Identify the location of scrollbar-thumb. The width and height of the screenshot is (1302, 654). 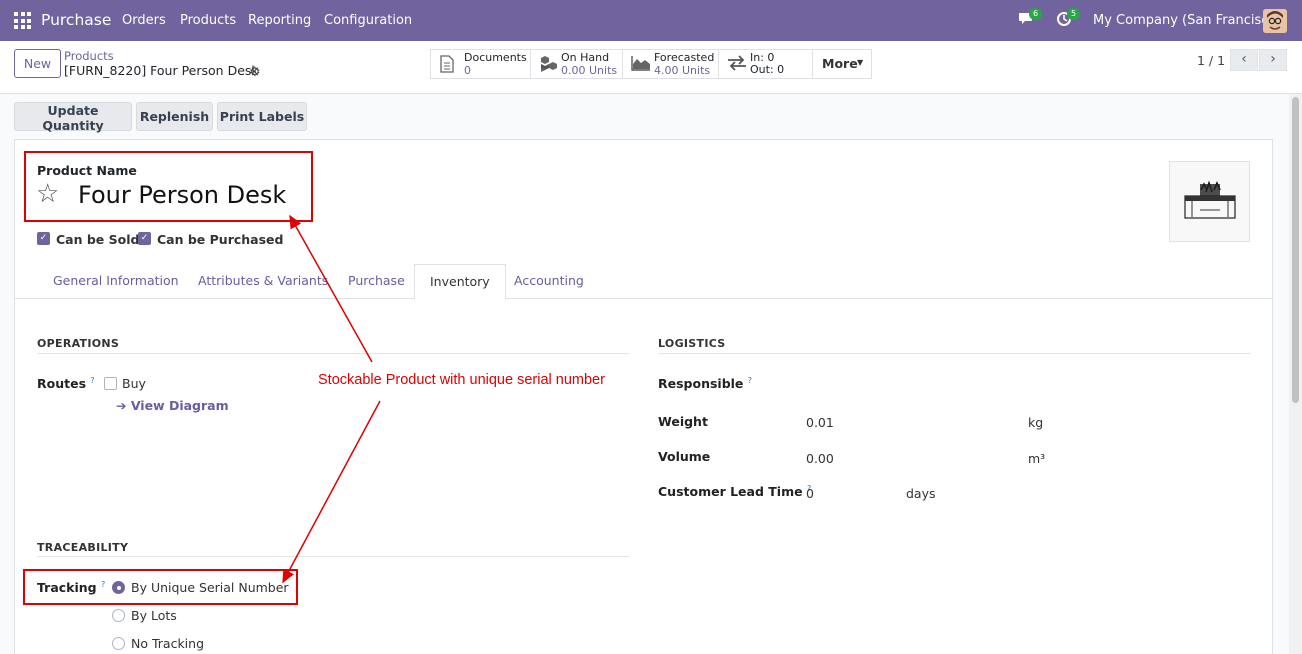
(1295, 250).